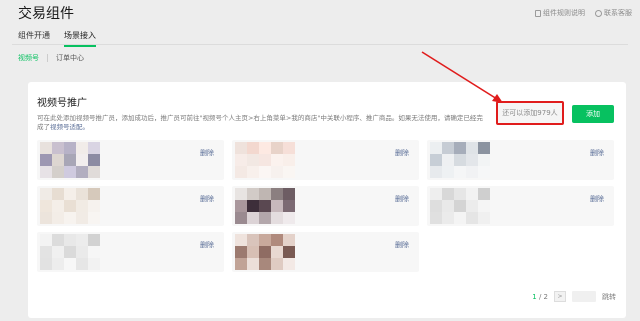  I want to click on subtab-order-center: 订单中心, so click(70, 58).